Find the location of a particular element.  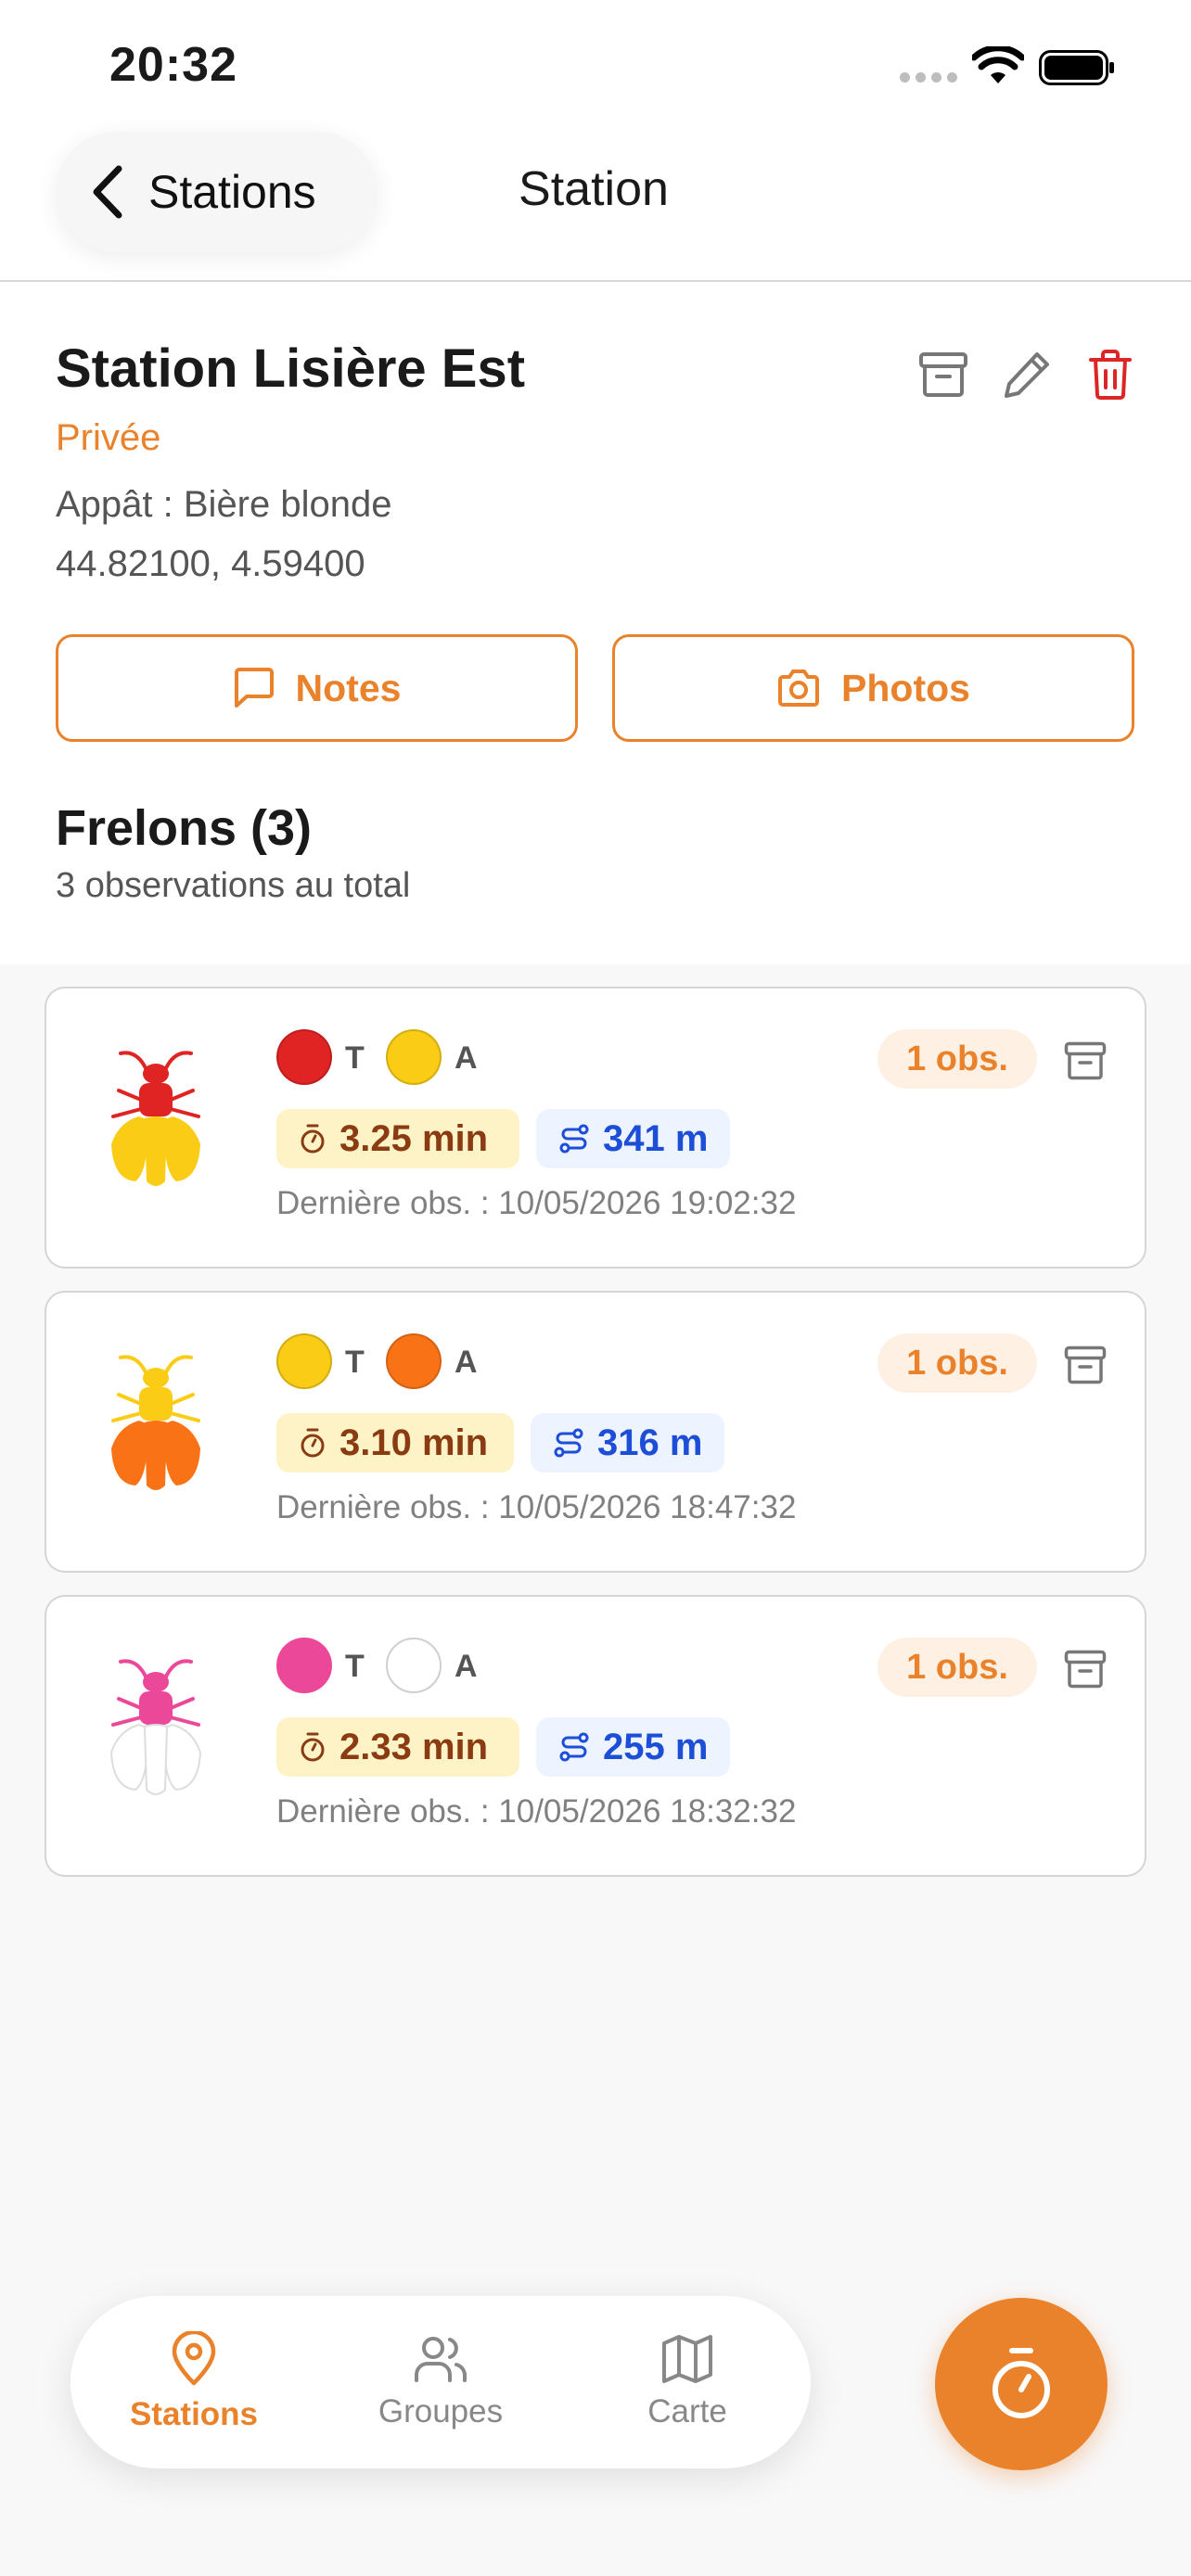

tab-bar: Stations Groupes Carte is located at coordinates (440, 2382).